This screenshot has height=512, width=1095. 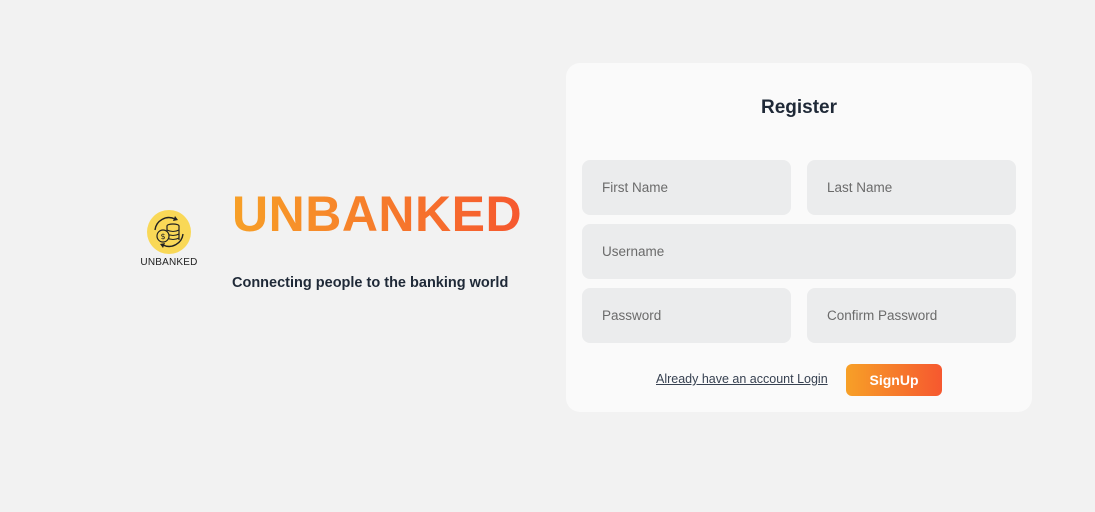 I want to click on first-name-input, so click(x=686, y=187).